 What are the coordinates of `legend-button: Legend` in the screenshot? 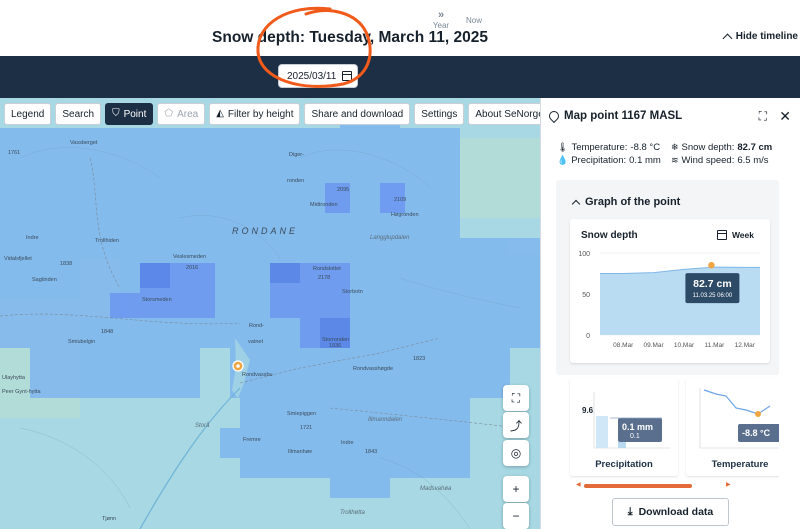 It's located at (28, 114).